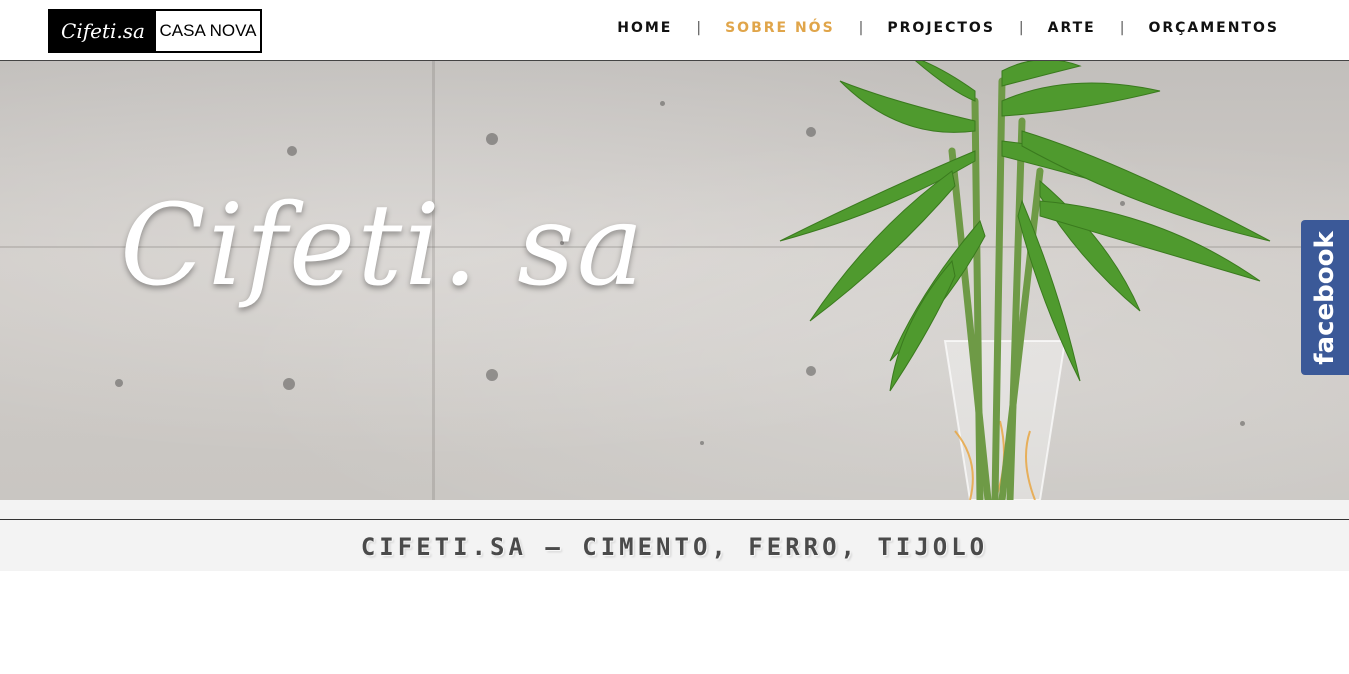  What do you see at coordinates (674, 519) in the screenshot?
I see `divider` at bounding box center [674, 519].